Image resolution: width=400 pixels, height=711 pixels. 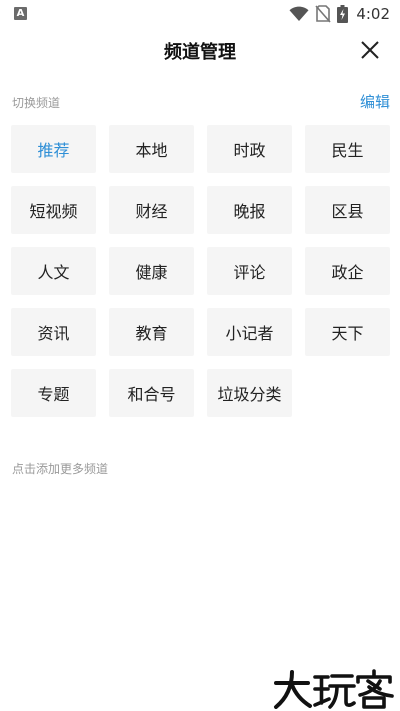 I want to click on channel-chip: 小记者, so click(x=249, y=332).